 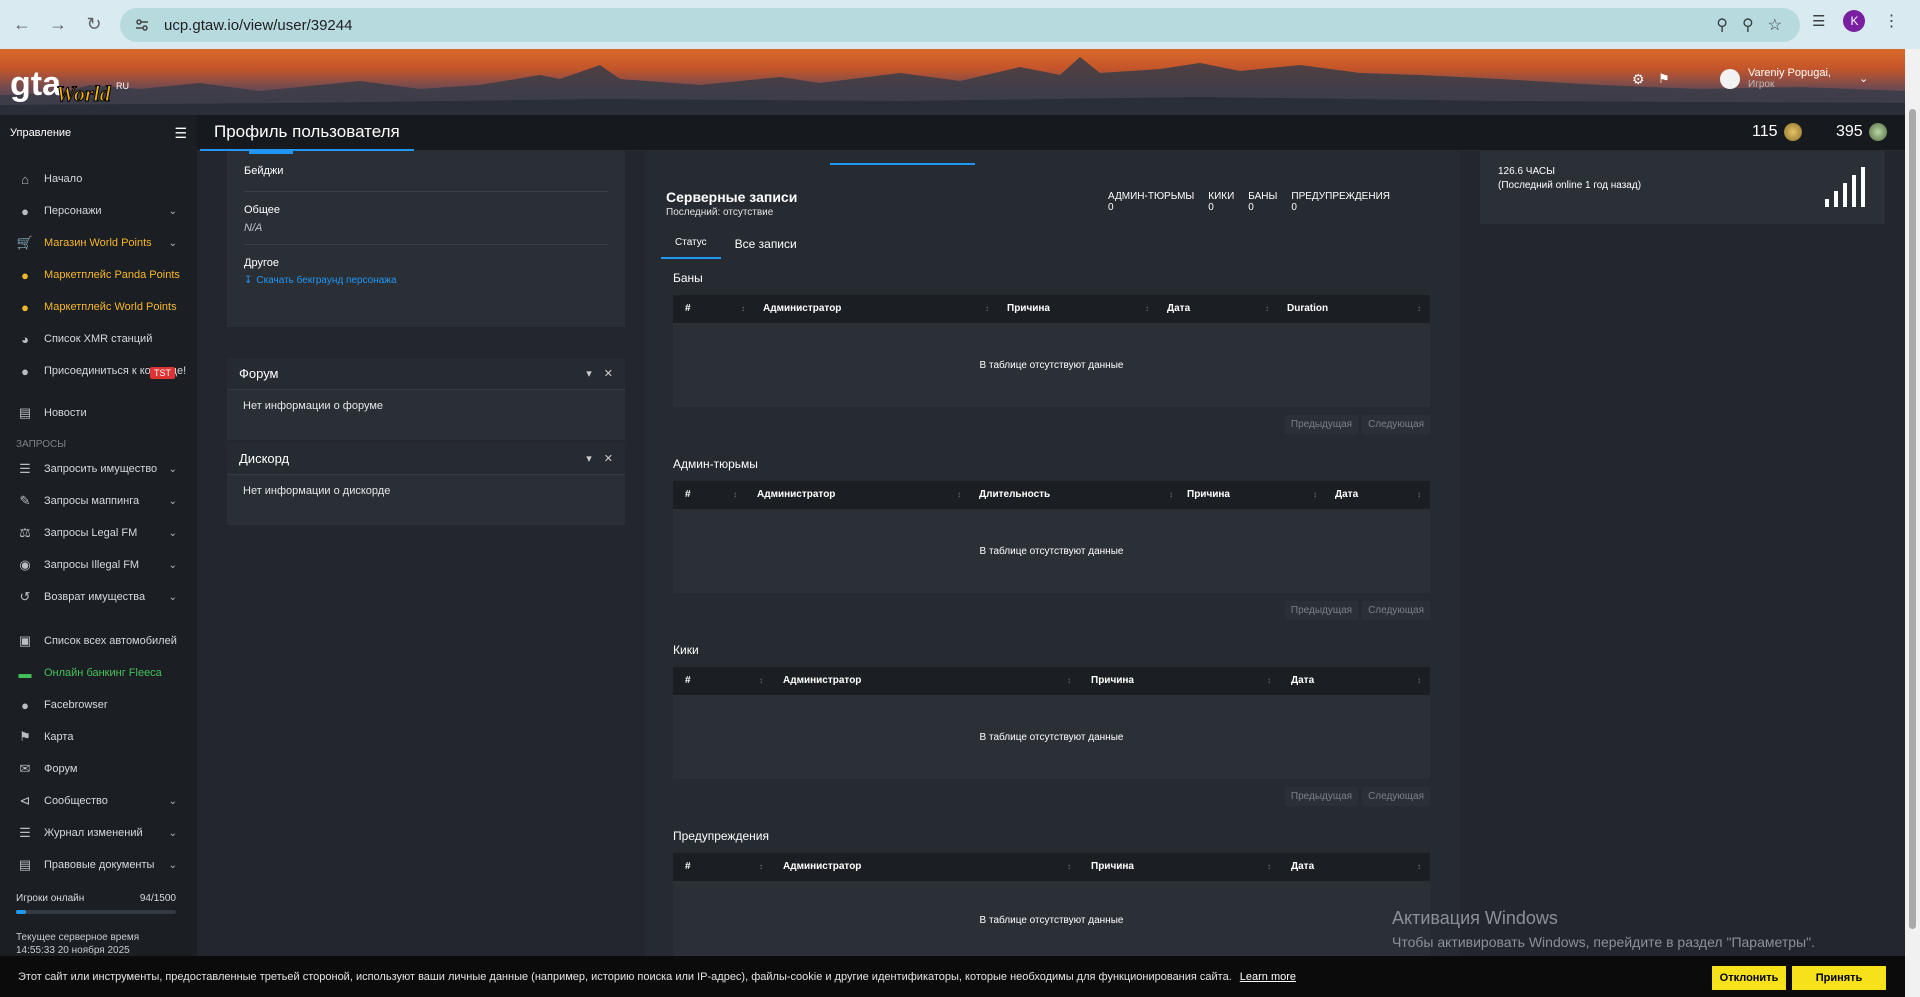 I want to click on sidebar-item-news: ▤ Новости, so click(x=98, y=413).